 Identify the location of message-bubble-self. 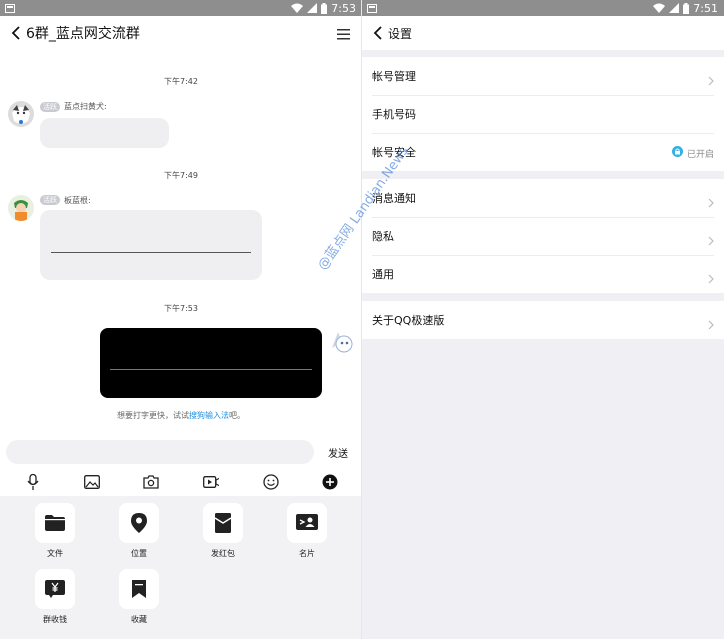
(211, 363).